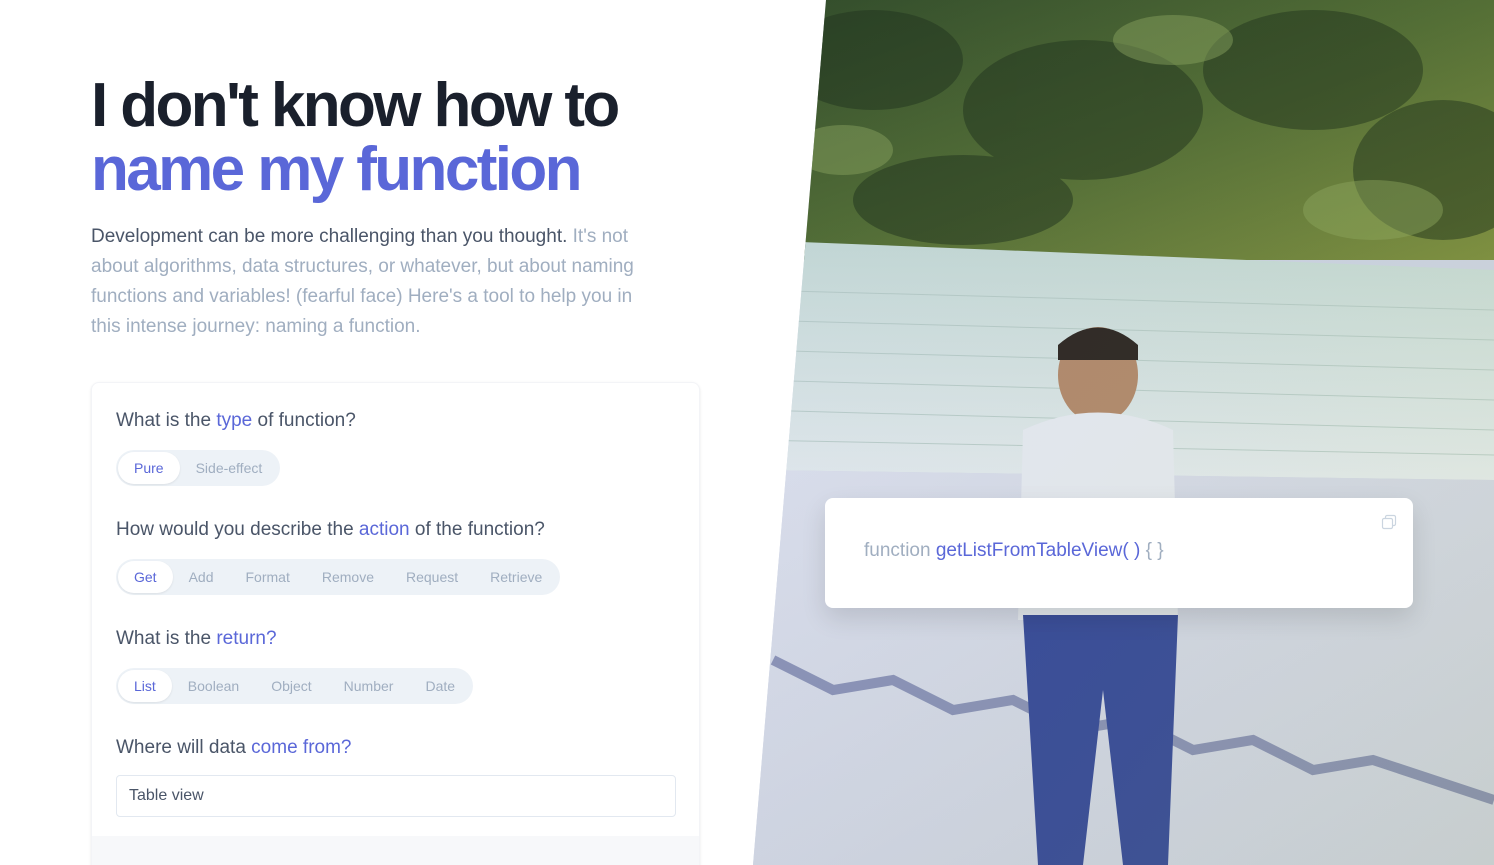 The height and width of the screenshot is (865, 1494). Describe the element at coordinates (440, 686) in the screenshot. I see `return-option-date: Date` at that location.